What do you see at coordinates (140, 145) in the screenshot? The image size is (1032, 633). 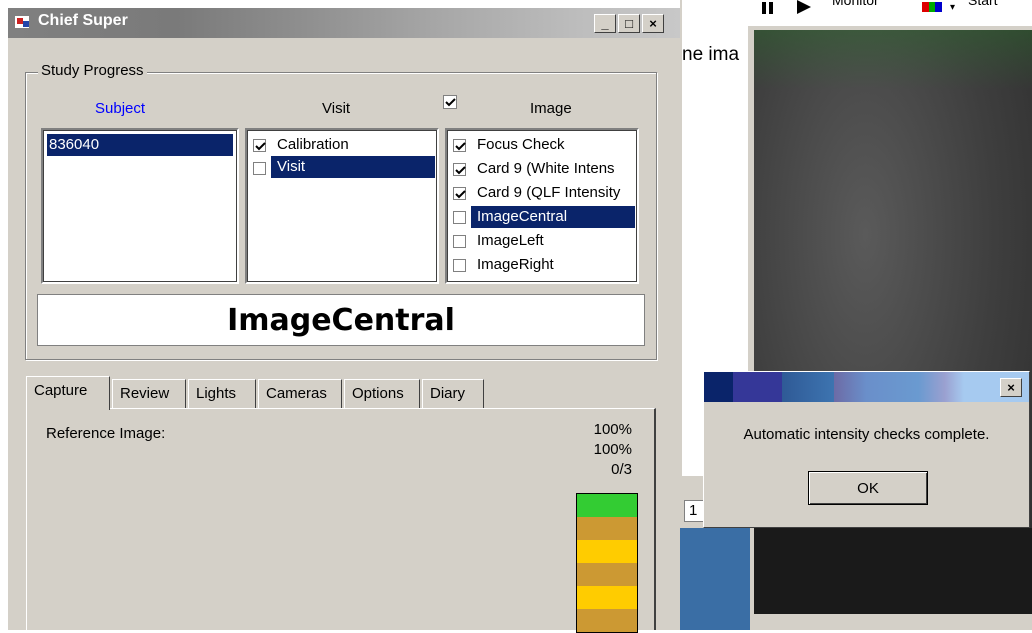 I see `subject-item: 836040` at bounding box center [140, 145].